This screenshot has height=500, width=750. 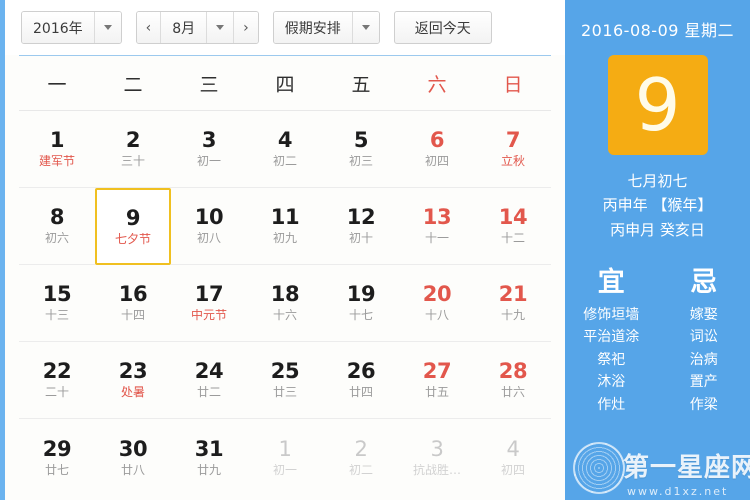 I want to click on day-cell: 15 十三, so click(x=57, y=303).